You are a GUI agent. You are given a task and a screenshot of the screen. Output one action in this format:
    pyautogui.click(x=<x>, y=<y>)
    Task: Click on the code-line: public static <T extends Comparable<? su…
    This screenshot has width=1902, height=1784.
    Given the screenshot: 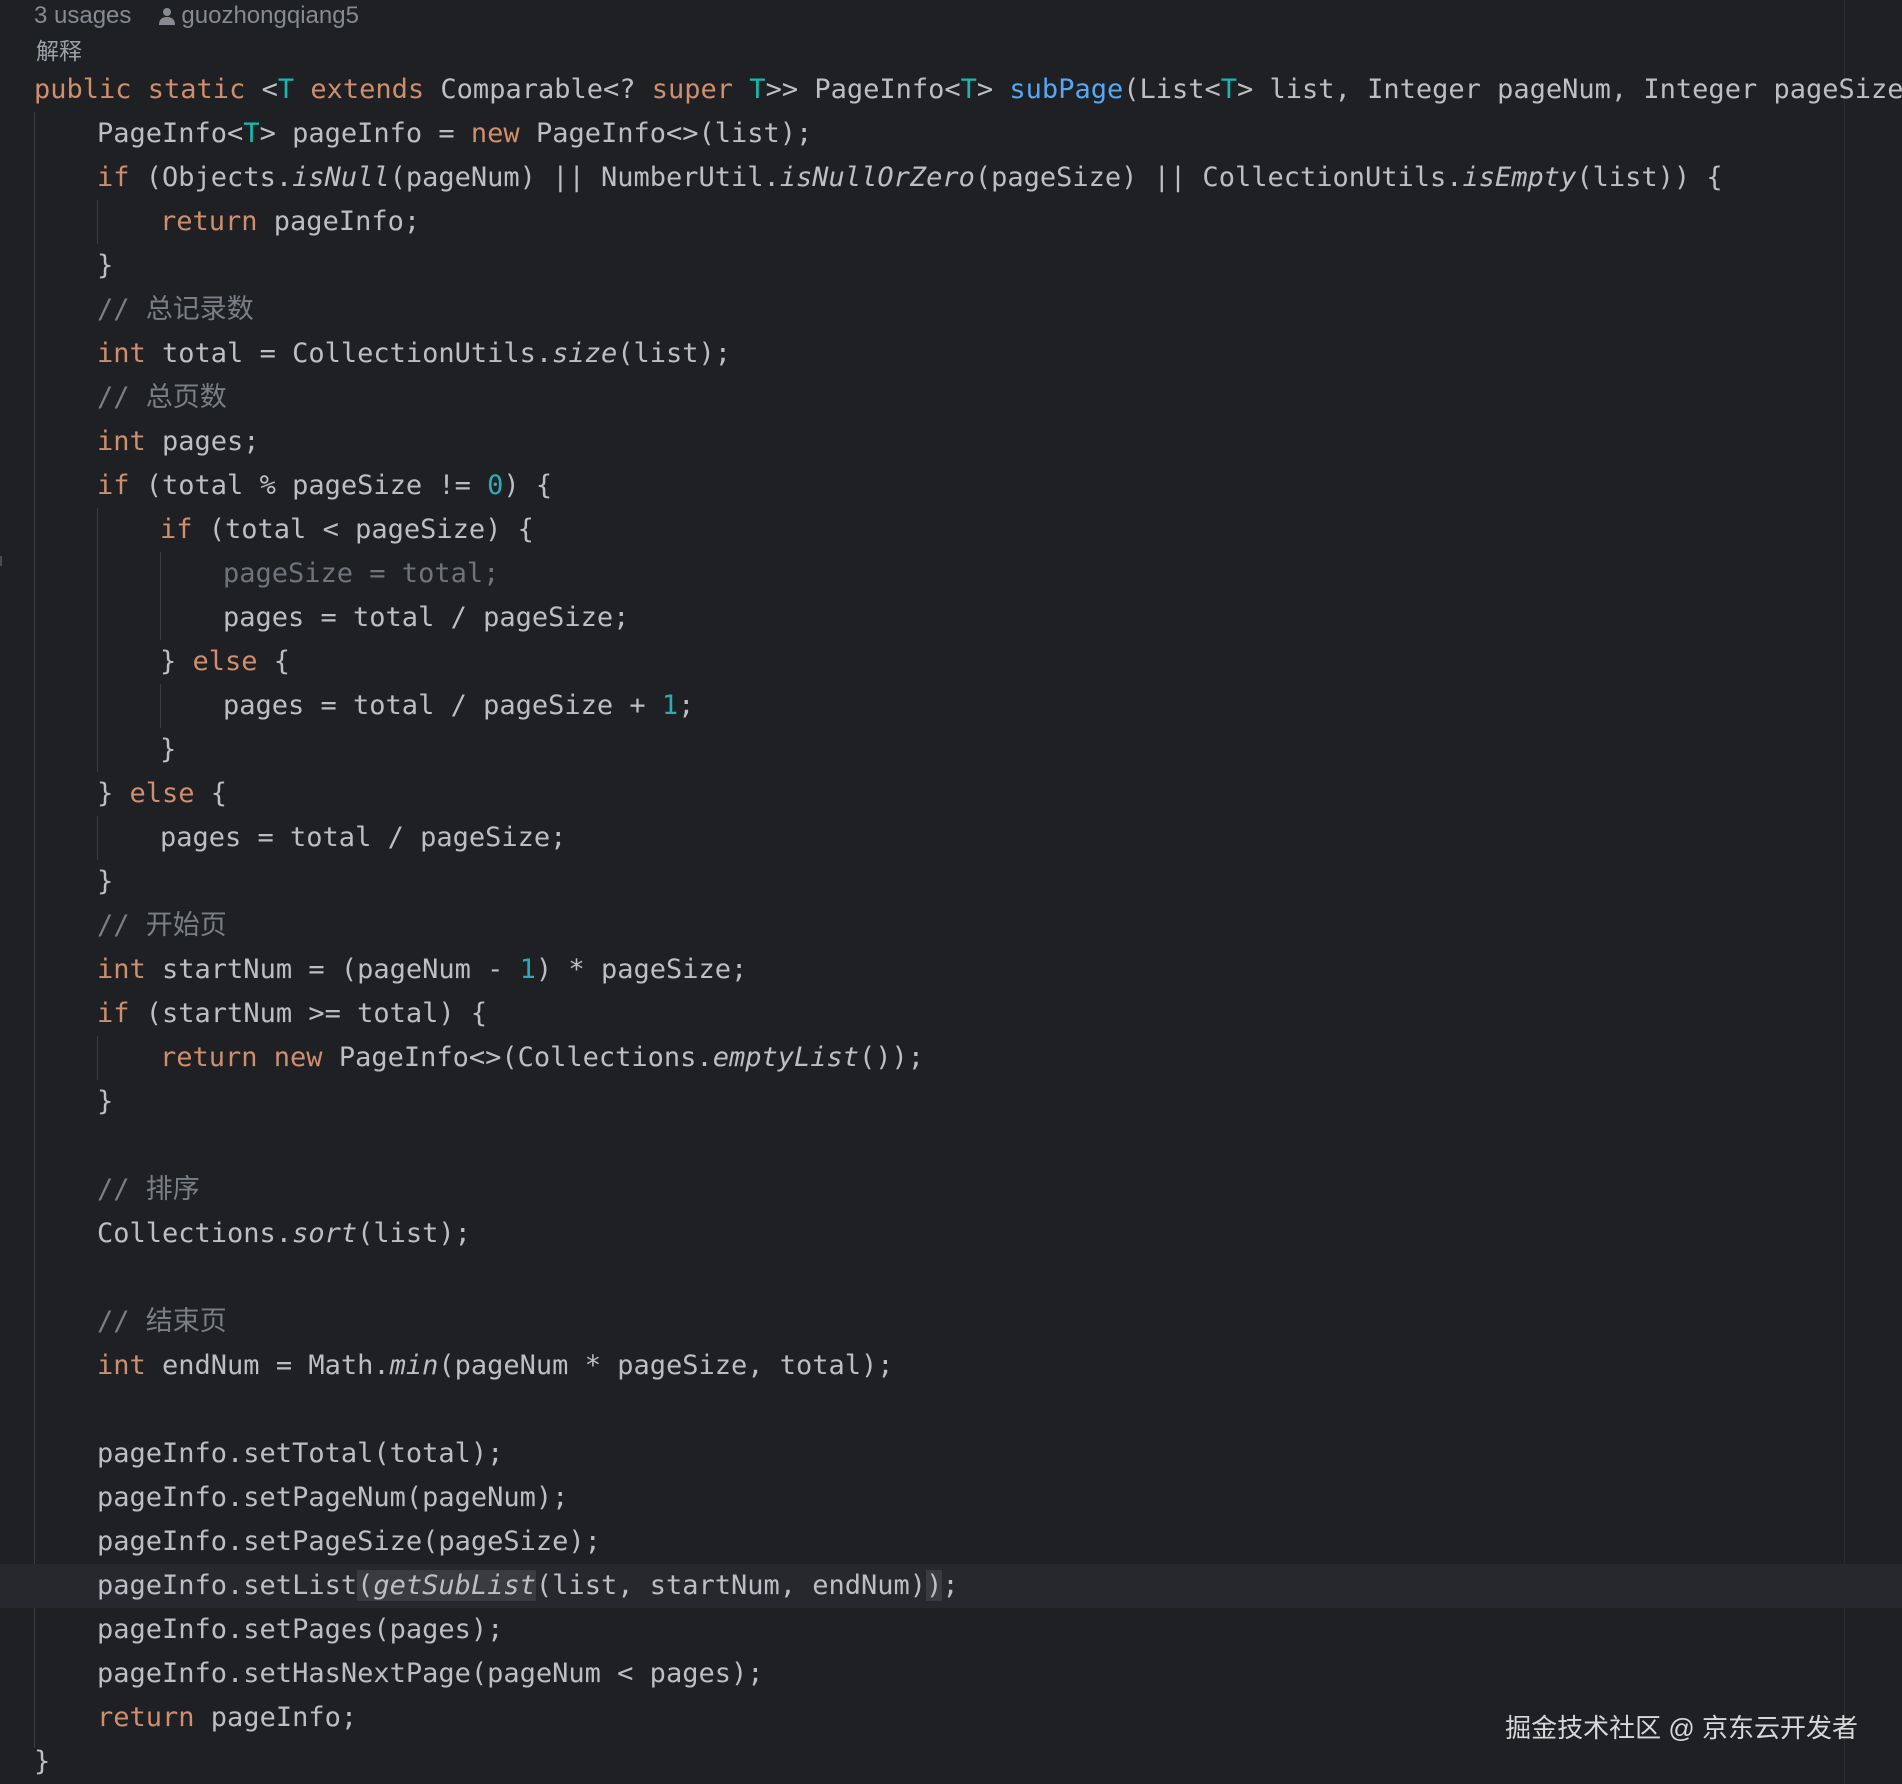 What is the action you would take?
    pyautogui.click(x=968, y=89)
    